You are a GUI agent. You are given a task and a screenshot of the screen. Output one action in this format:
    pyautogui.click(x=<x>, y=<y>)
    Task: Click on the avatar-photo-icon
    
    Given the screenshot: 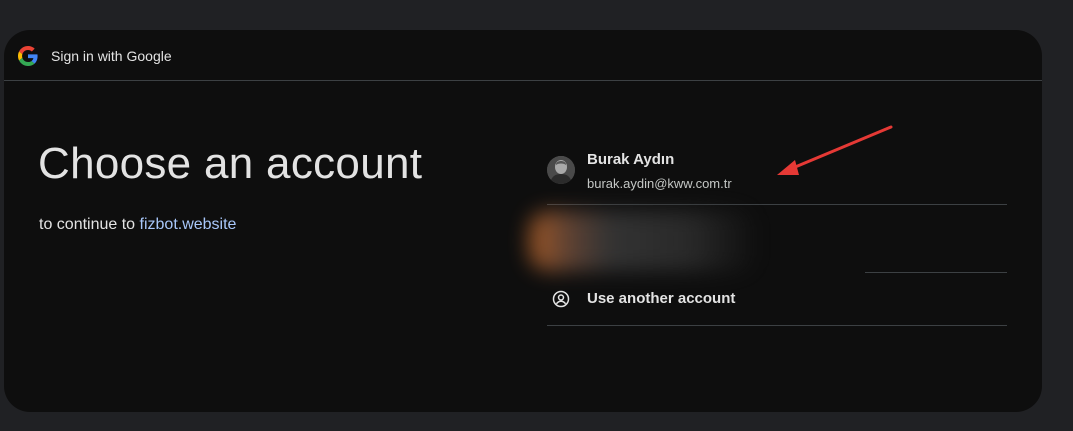 What is the action you would take?
    pyautogui.click(x=561, y=170)
    